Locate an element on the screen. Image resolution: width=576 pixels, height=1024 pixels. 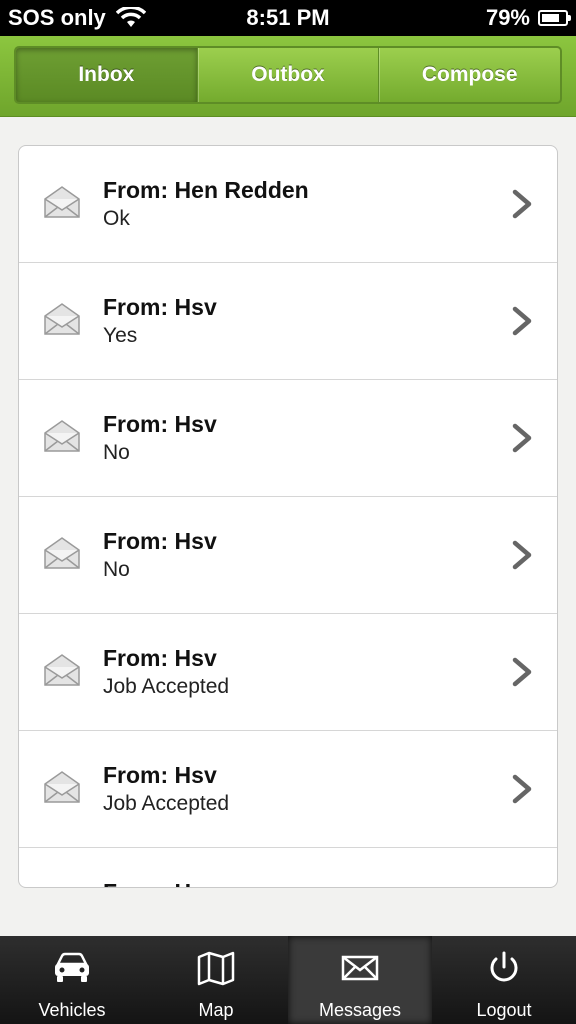
segment-inbox: Inbox is located at coordinates (107, 75).